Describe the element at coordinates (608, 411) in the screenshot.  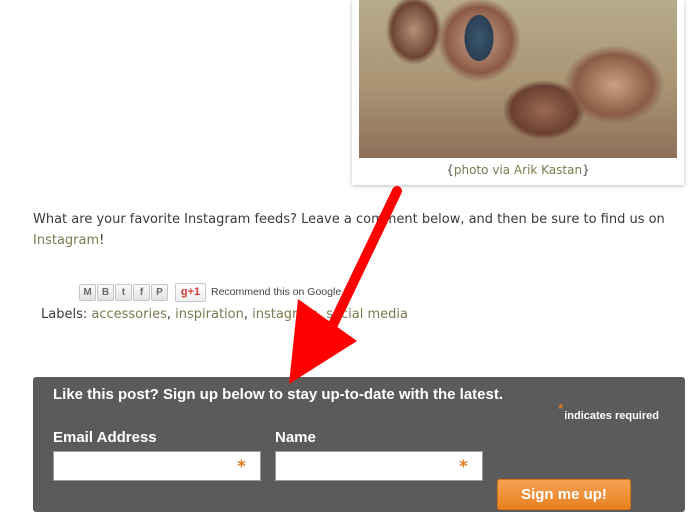
I see `required-note: *indicates required` at that location.